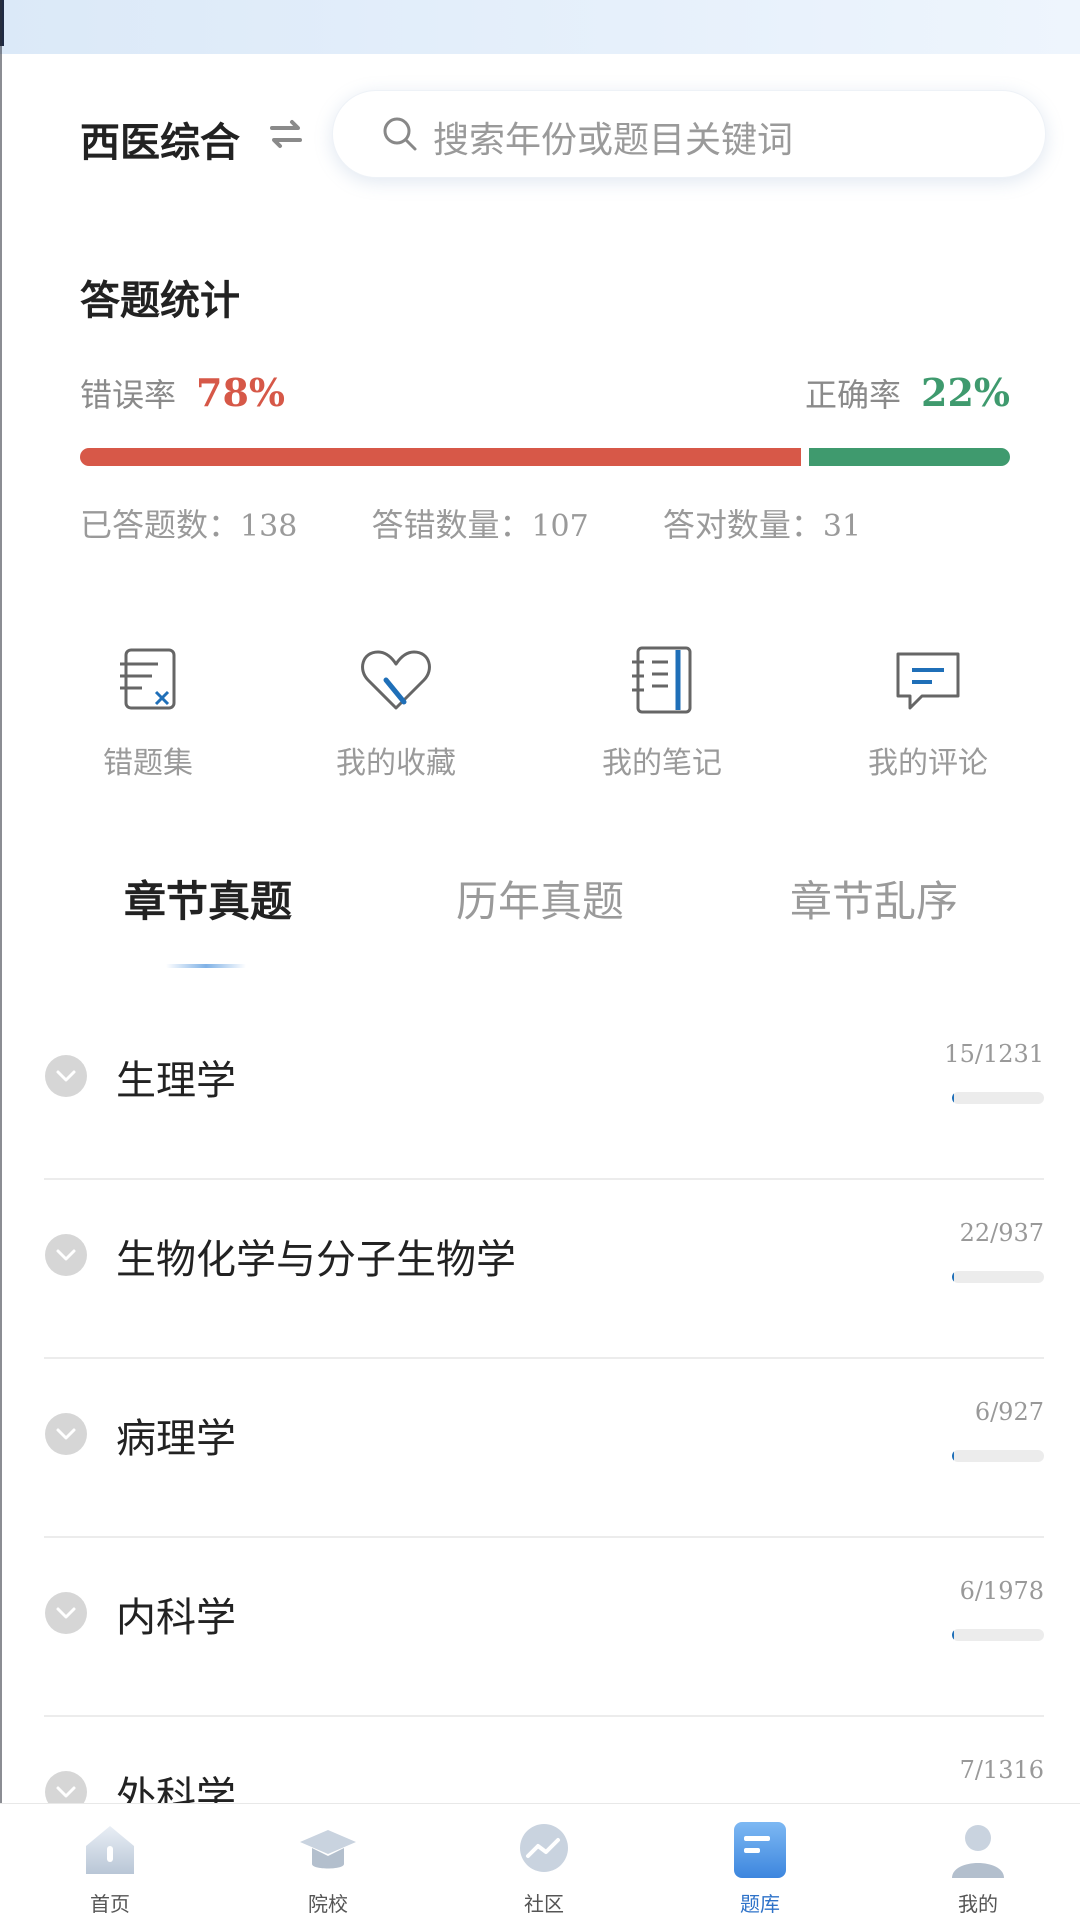 Image resolution: width=1080 pixels, height=1921 pixels. Describe the element at coordinates (907, 393) in the screenshot. I see `correct-rate: 正确率 22%` at that location.